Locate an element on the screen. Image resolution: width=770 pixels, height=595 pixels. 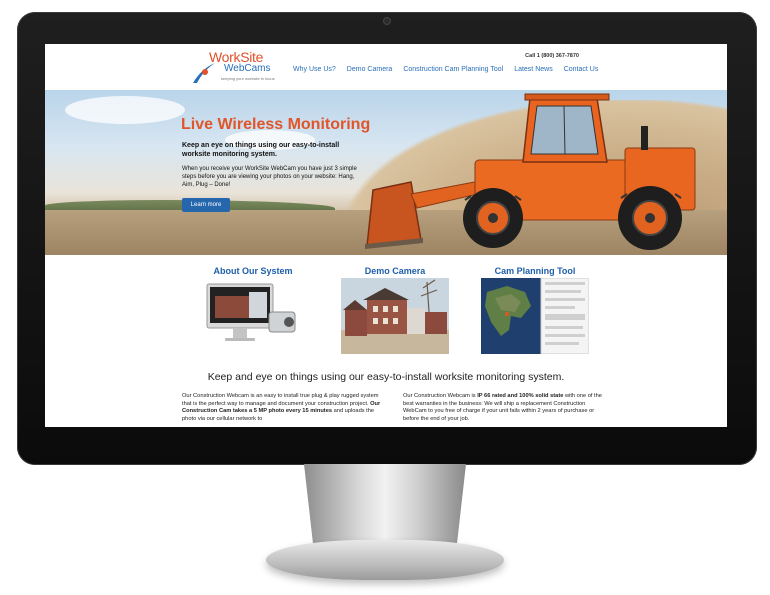
feature-demo-camera: Demo Camera is located at coordinates (395, 311).